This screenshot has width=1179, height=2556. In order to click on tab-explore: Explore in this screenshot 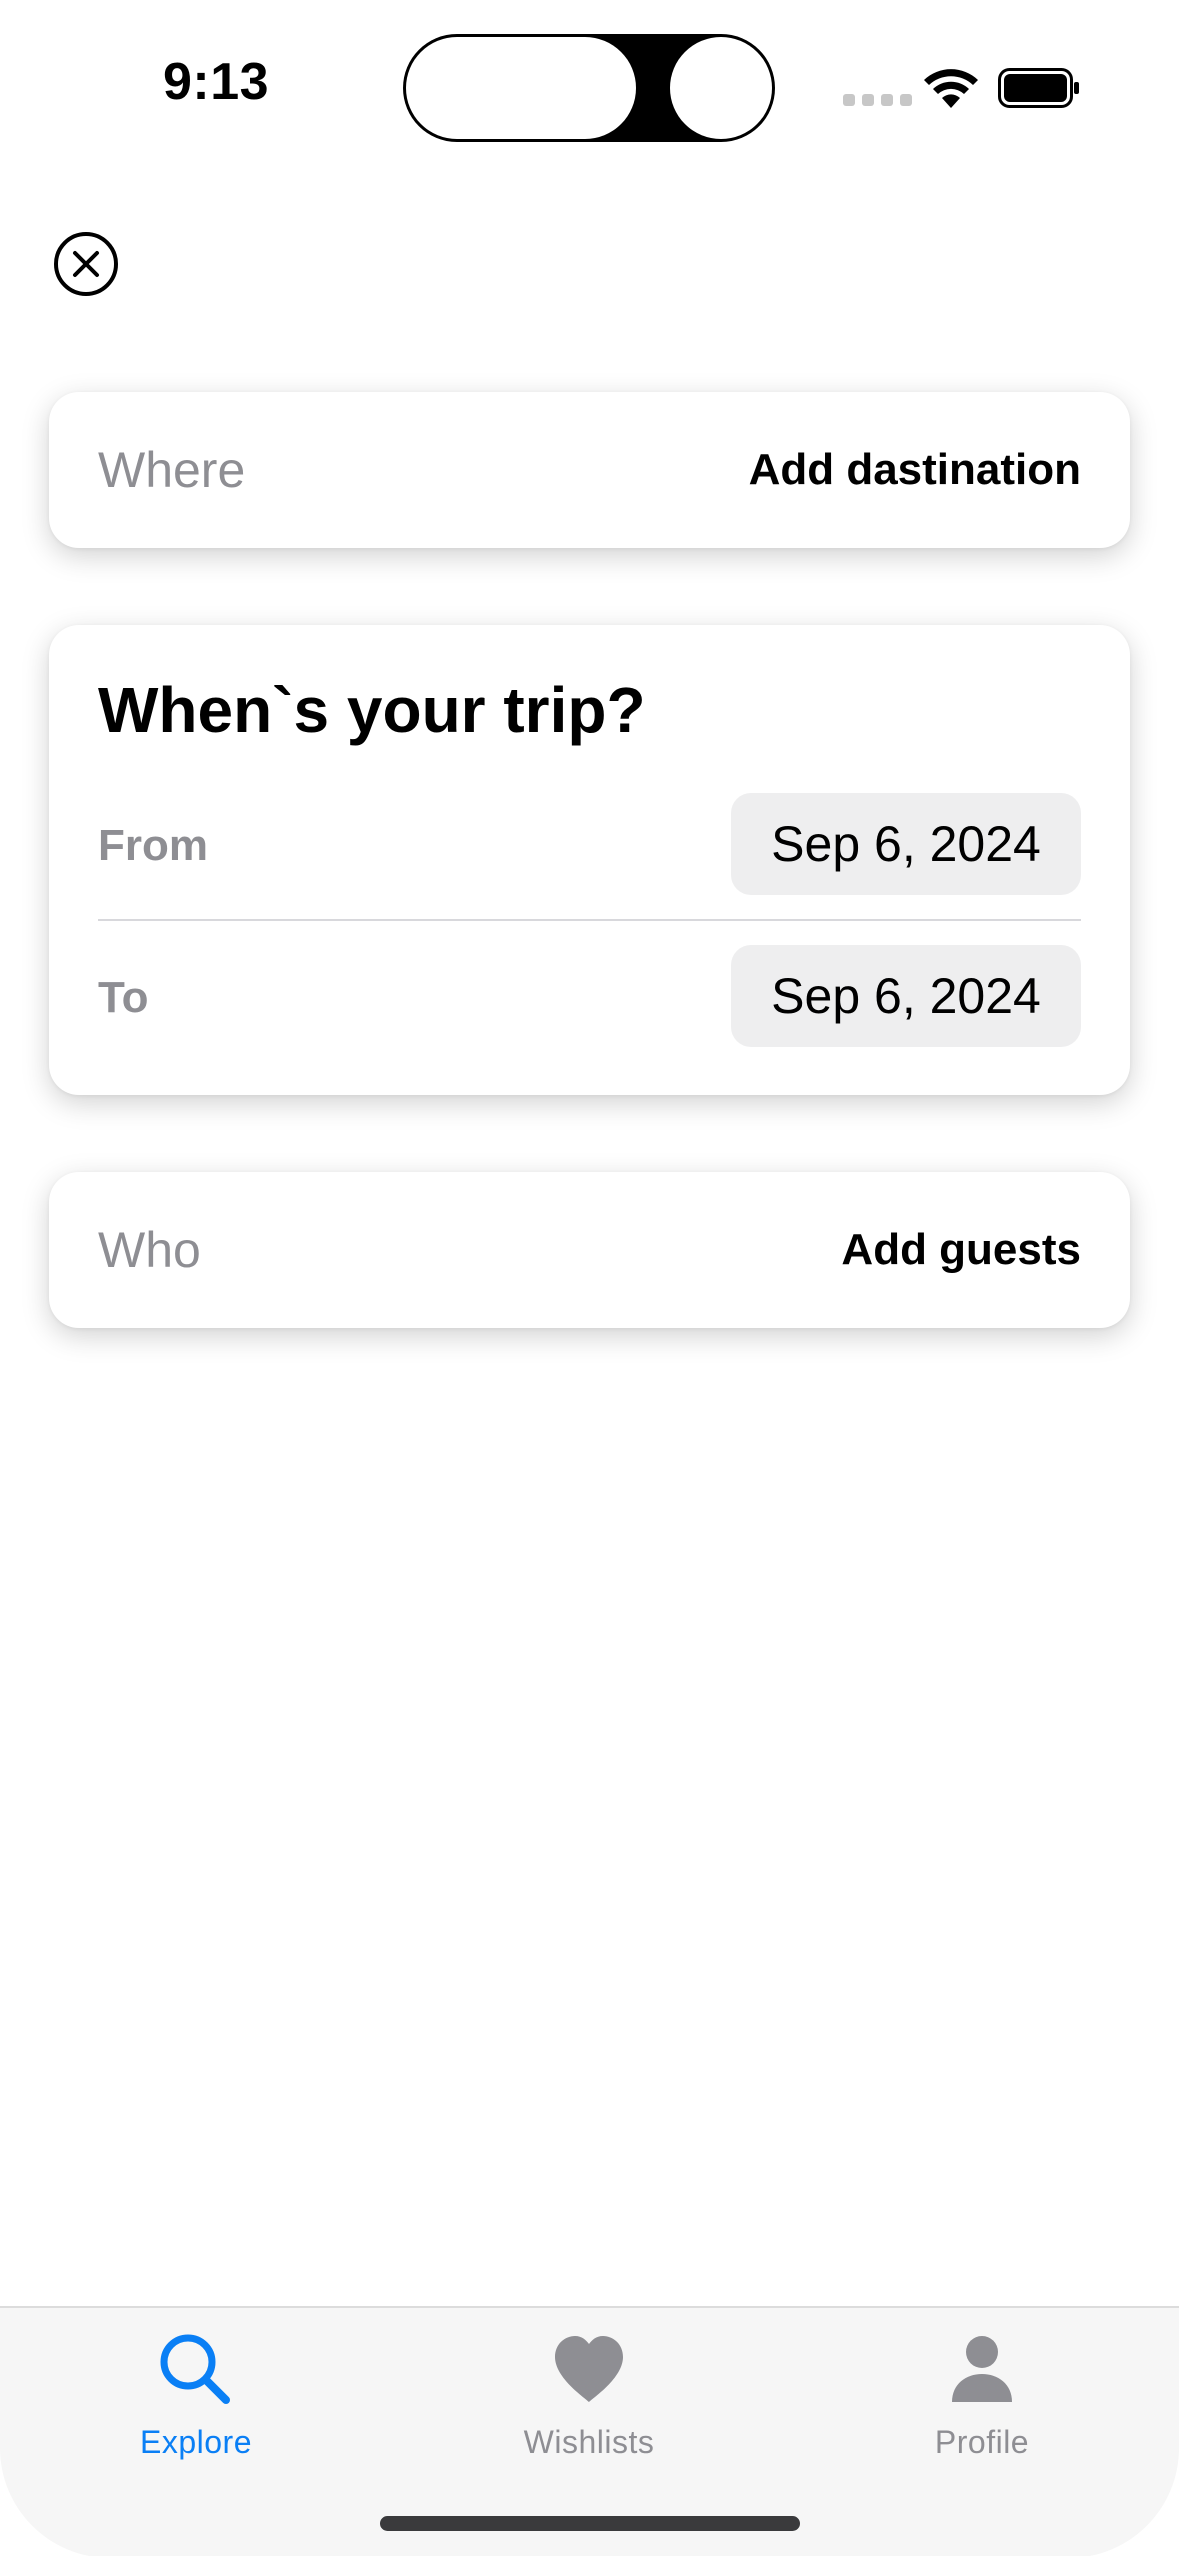, I will do `click(196, 2405)`.